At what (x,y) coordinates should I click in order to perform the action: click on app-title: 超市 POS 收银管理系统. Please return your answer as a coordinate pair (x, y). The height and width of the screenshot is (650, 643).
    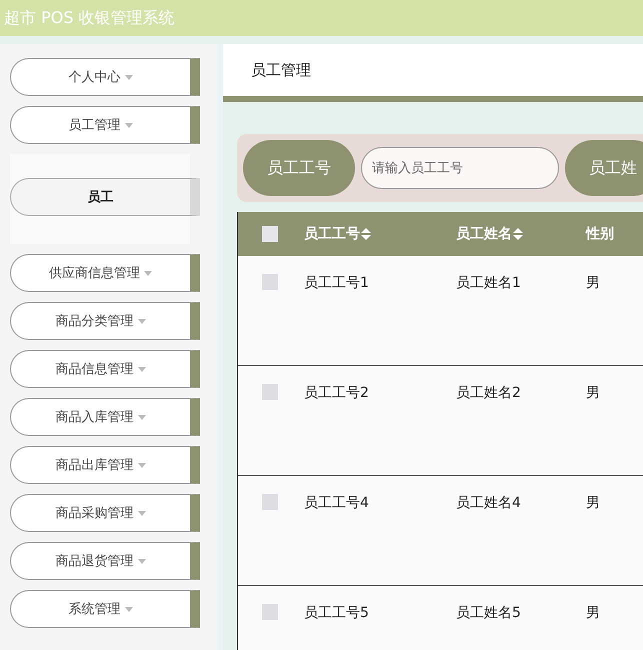
    Looking at the image, I should click on (321, 18).